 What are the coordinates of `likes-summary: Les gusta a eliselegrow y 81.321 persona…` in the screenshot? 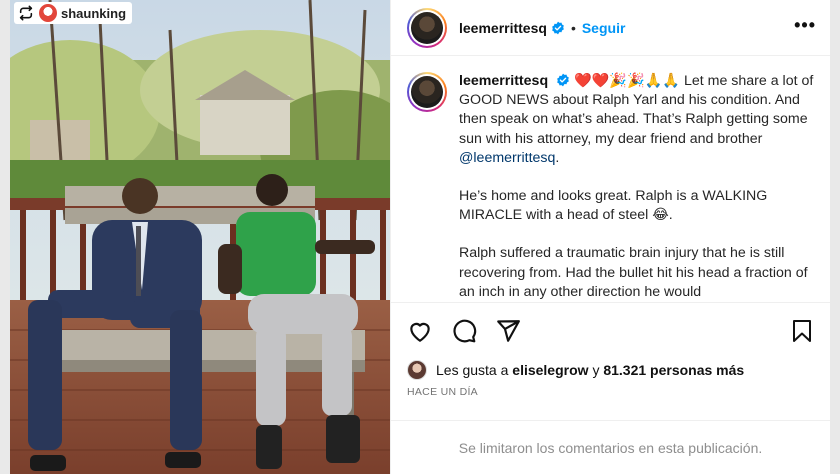 It's located at (610, 370).